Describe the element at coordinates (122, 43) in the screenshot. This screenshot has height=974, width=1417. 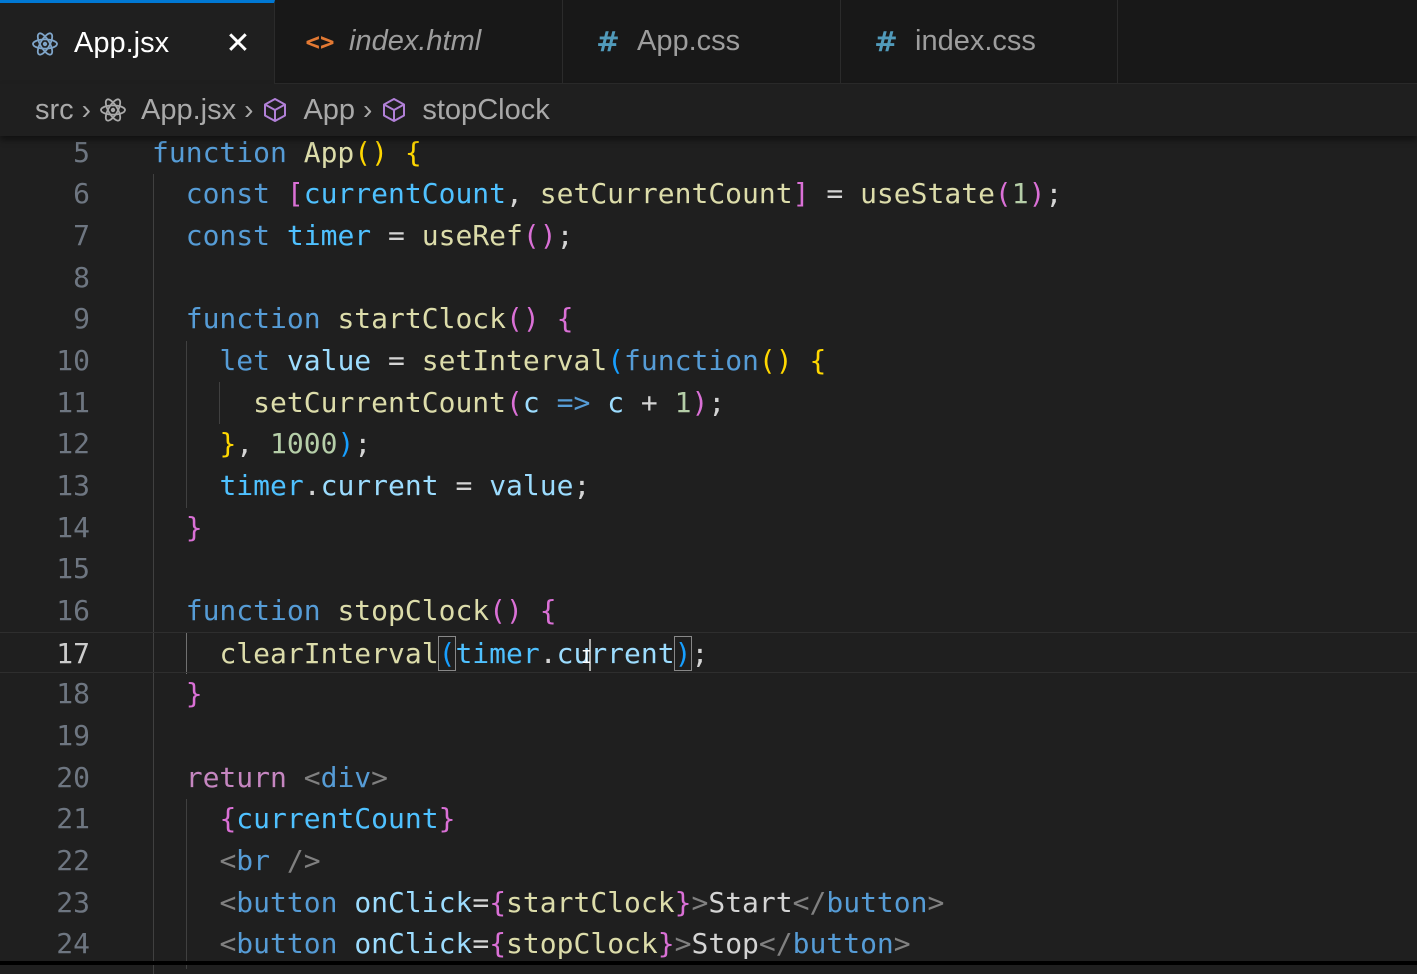
I see `tab-label: App.jsx` at that location.